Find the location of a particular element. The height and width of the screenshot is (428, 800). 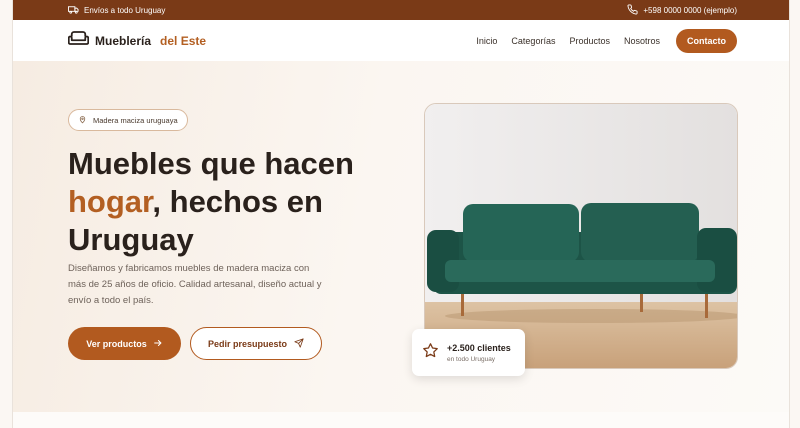

brand-logo: Mueblería del Este is located at coordinates (137, 40).